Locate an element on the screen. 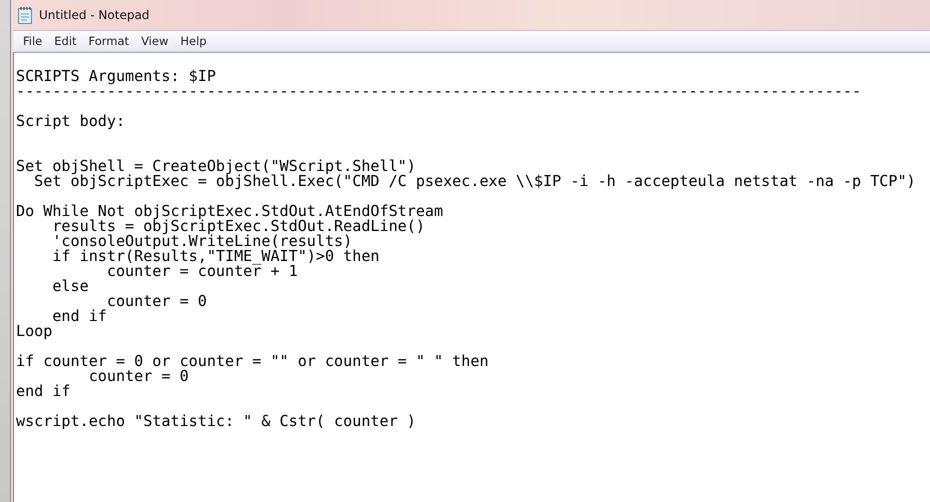  menu-item: Help is located at coordinates (193, 41).